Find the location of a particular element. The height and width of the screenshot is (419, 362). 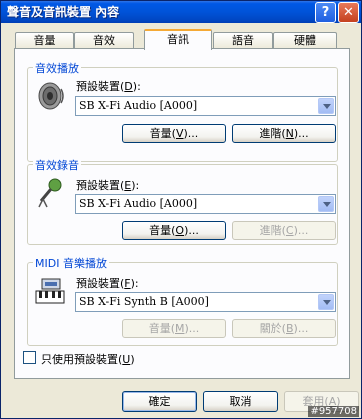

midi-keyboard-icon is located at coordinates (50, 291).